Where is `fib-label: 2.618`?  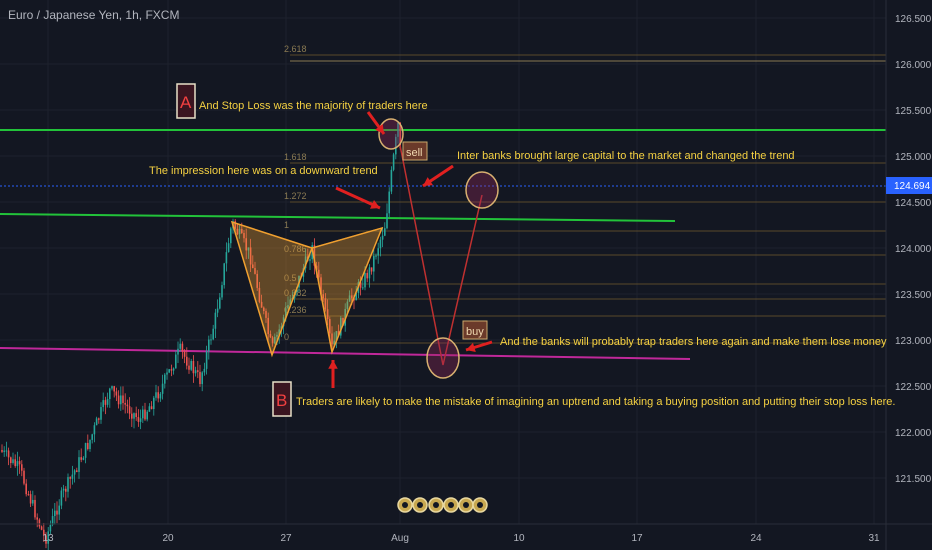
fib-label: 2.618 is located at coordinates (295, 49).